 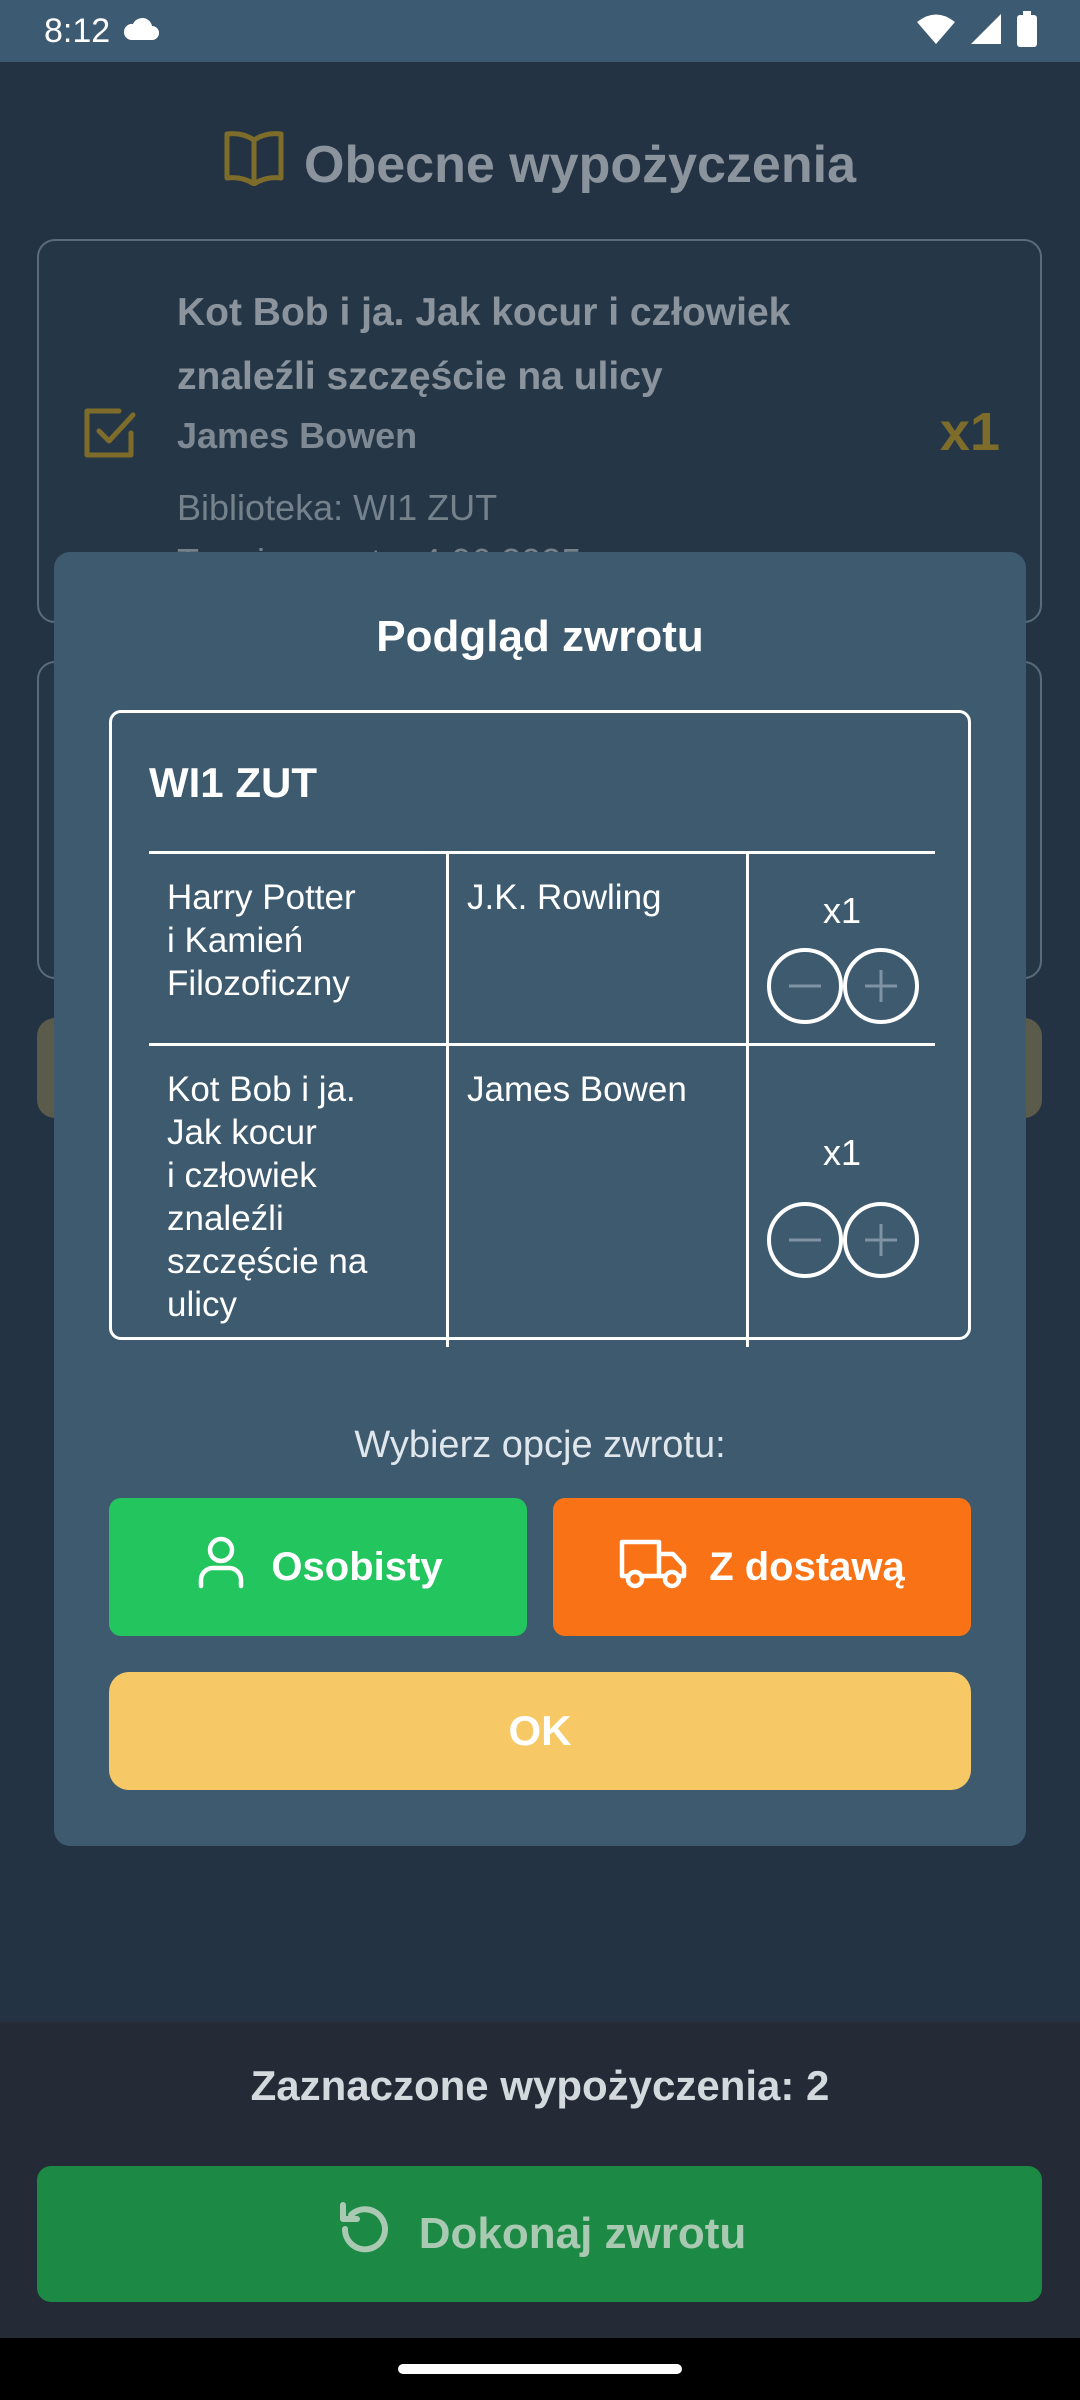 I want to click on wifi-icon, so click(x=936, y=31).